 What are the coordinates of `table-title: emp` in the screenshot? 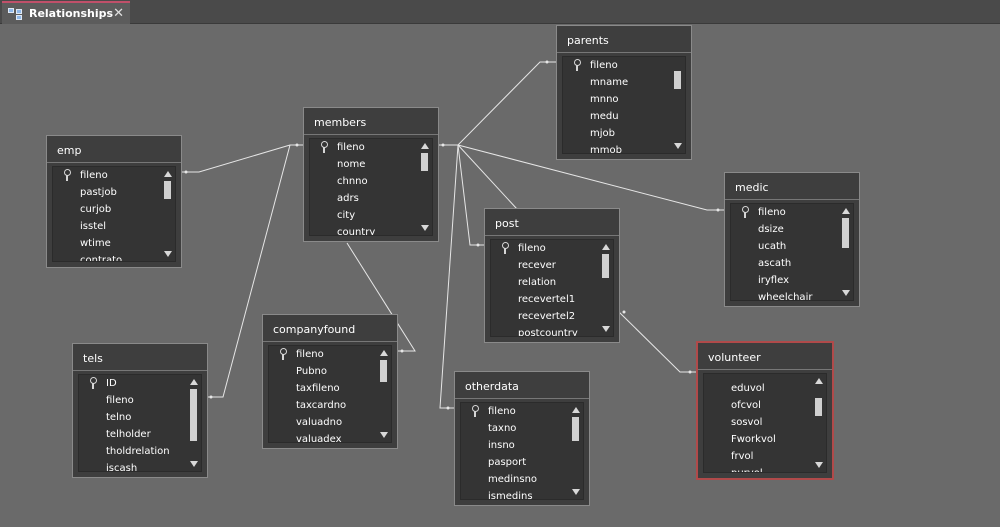 It's located at (114, 149).